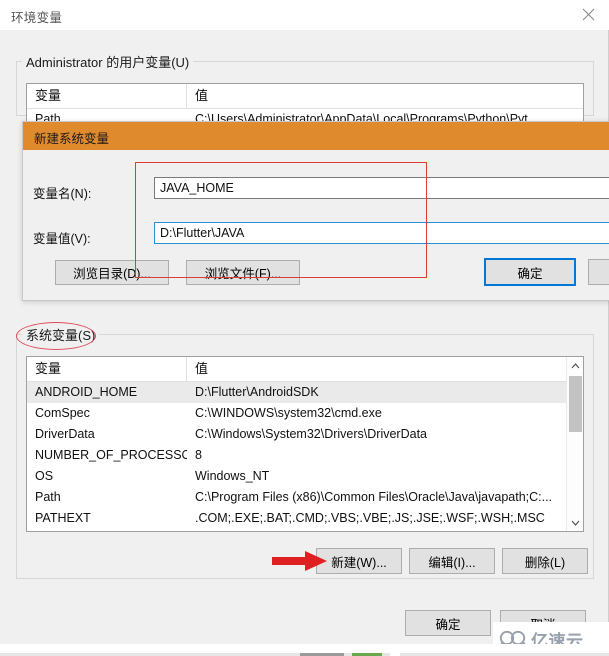 This screenshot has height=656, width=609. I want to click on ok-button: 确定, so click(448, 623).